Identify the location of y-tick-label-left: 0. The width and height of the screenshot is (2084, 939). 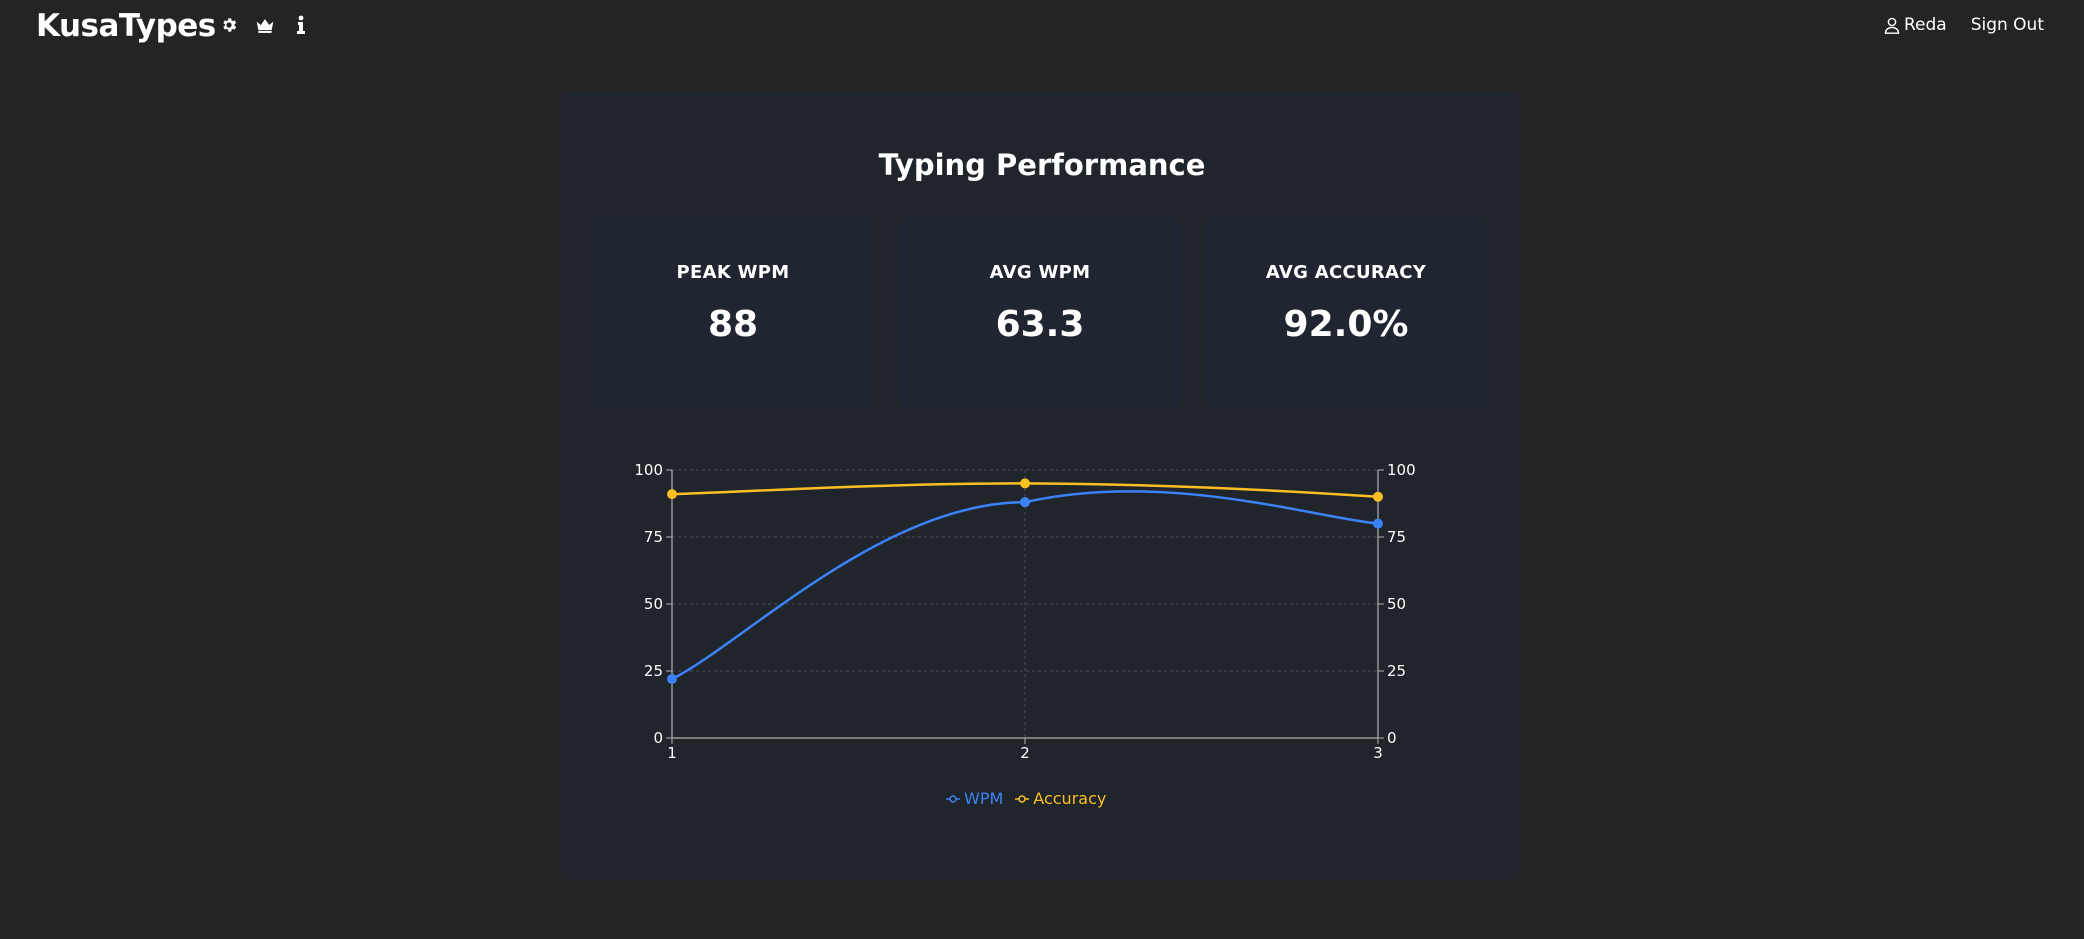
(658, 738).